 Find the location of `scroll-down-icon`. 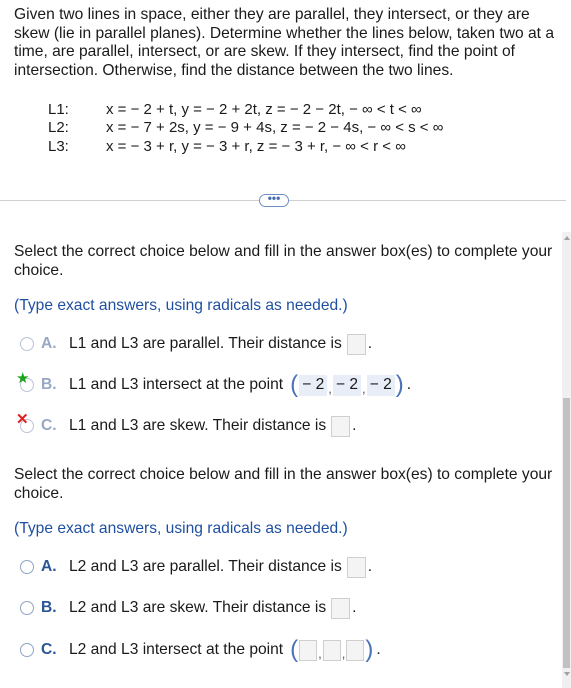

scroll-down-icon is located at coordinates (567, 674).